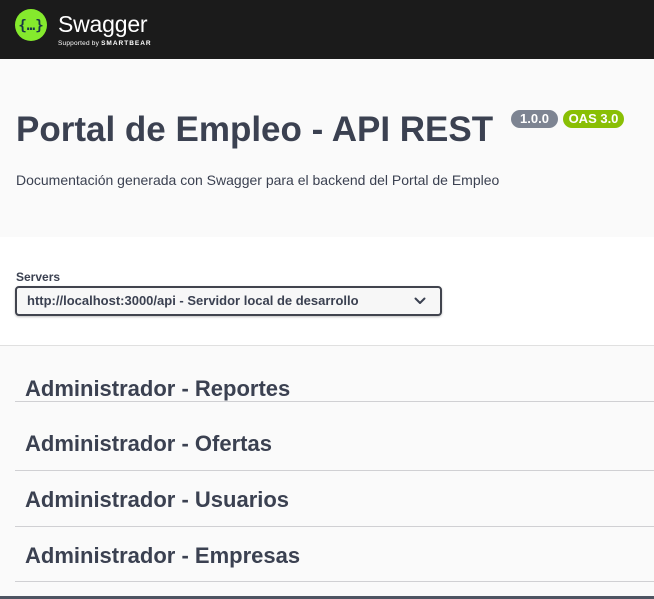 The width and height of the screenshot is (654, 599). I want to click on tag-label: Administrador - Reportes, so click(158, 388).